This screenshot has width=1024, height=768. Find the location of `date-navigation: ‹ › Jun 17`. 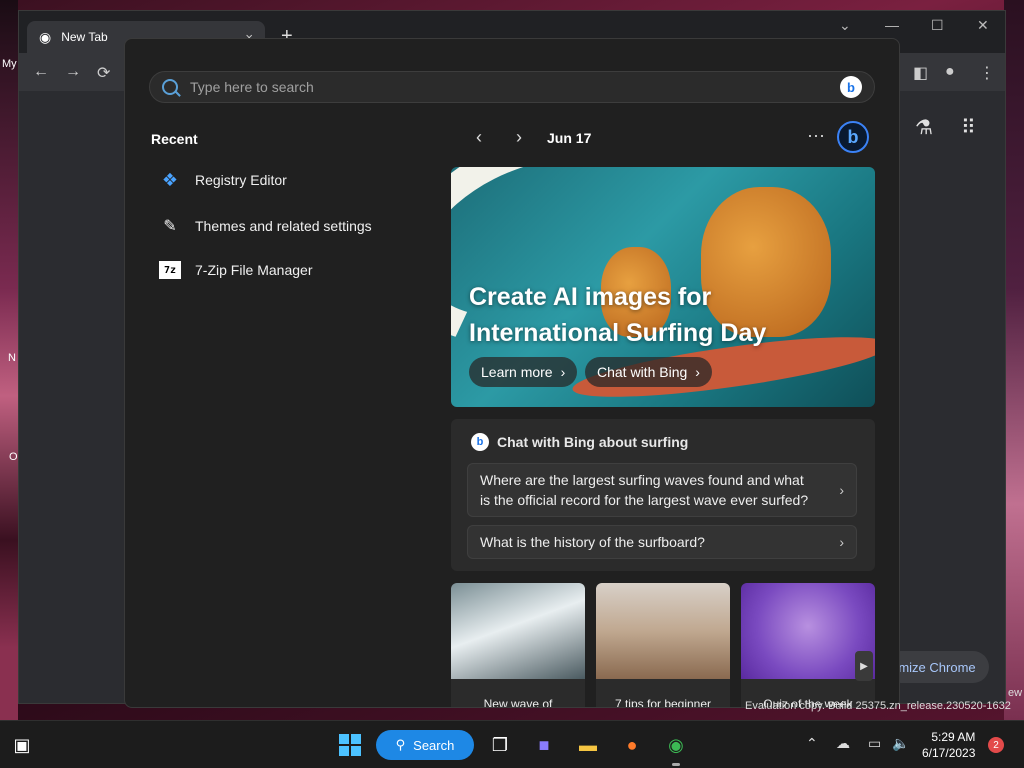

date-navigation: ‹ › Jun 17 is located at coordinates (525, 137).